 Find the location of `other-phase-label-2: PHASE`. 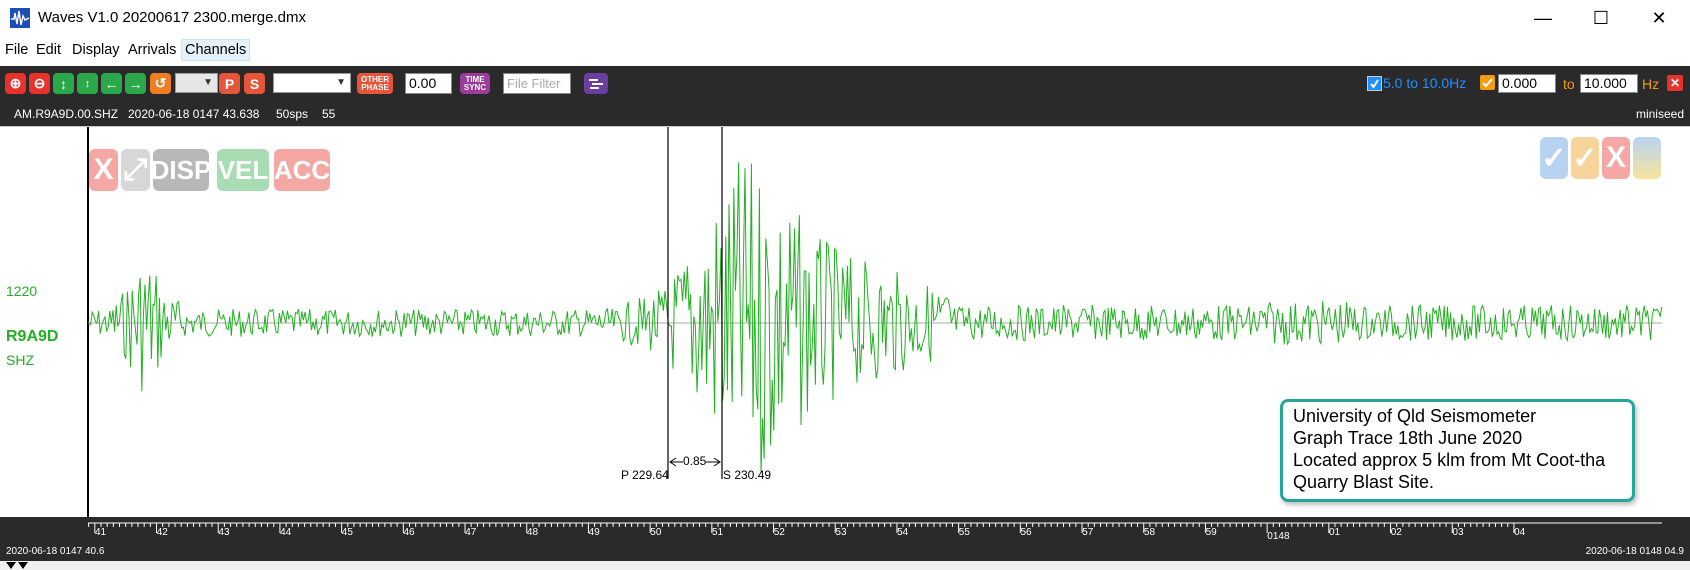

other-phase-label-2: PHASE is located at coordinates (375, 87).